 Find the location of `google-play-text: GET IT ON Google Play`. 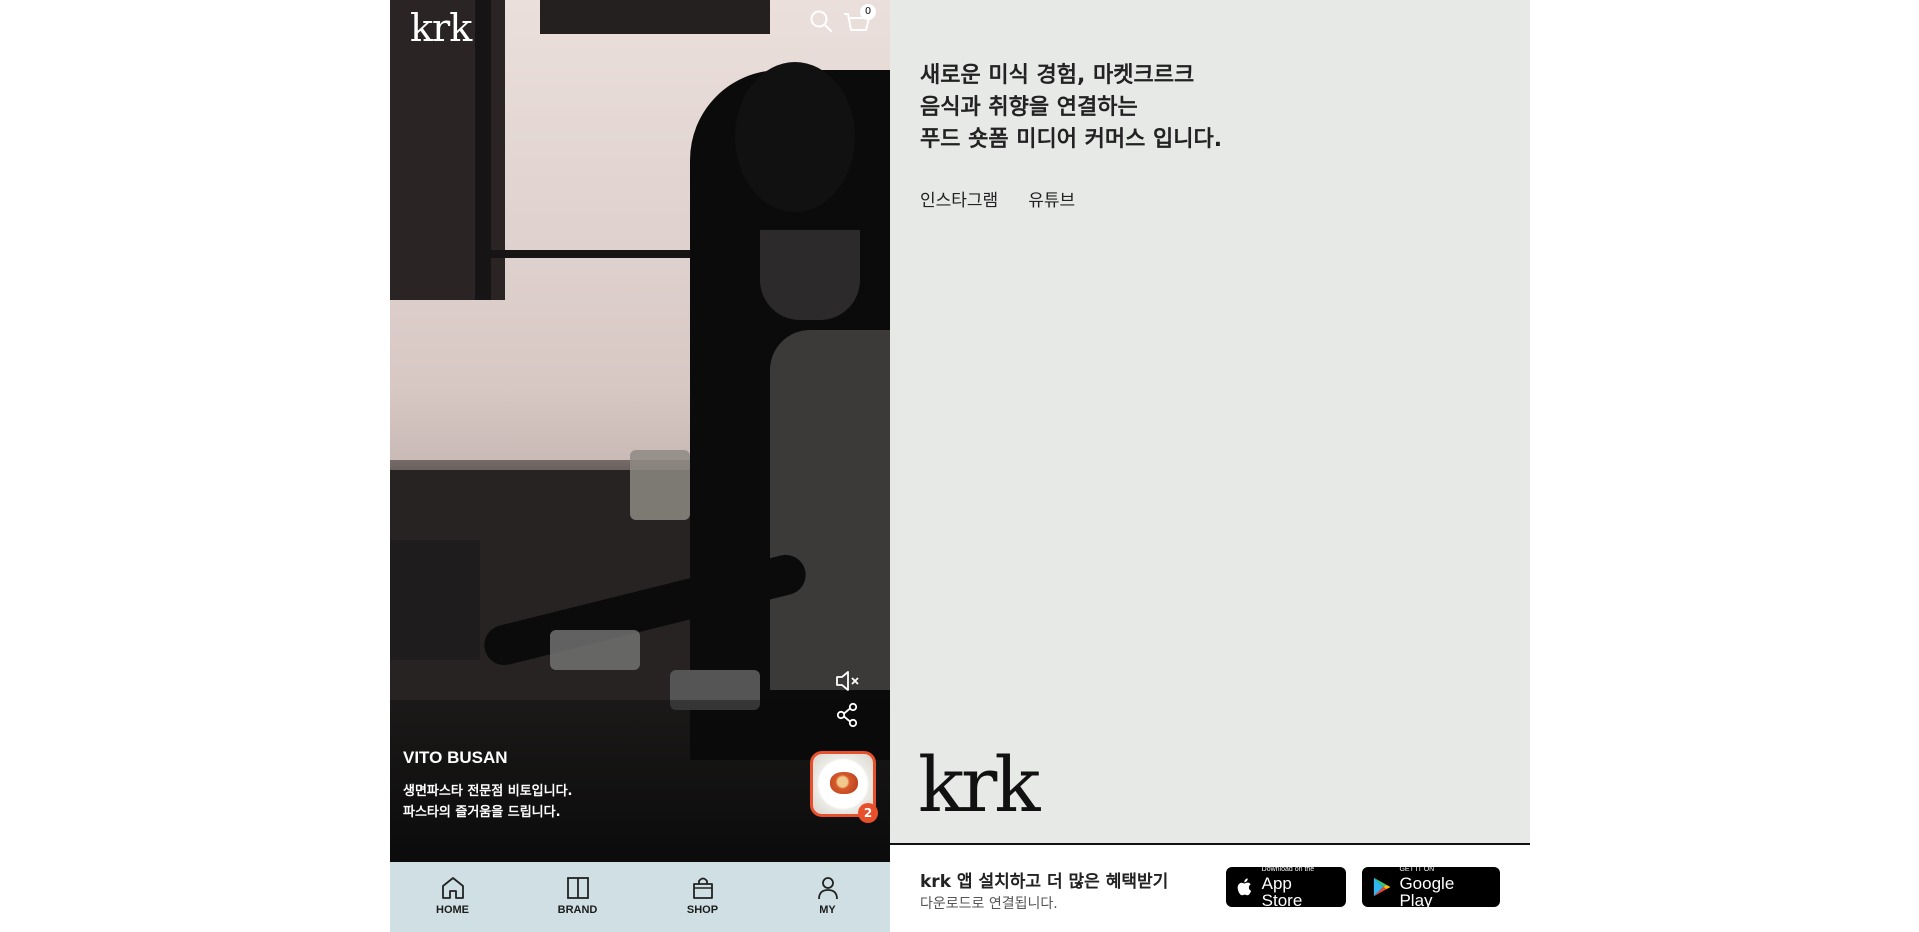

google-play-text: GET IT ON Google Play is located at coordinates (1444, 887).